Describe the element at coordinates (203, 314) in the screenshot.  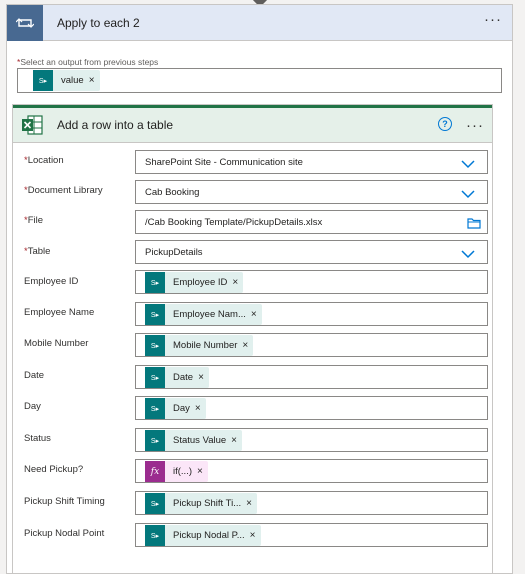
I see `dynamic-content-token: S▸ Employee Nam... ×` at that location.